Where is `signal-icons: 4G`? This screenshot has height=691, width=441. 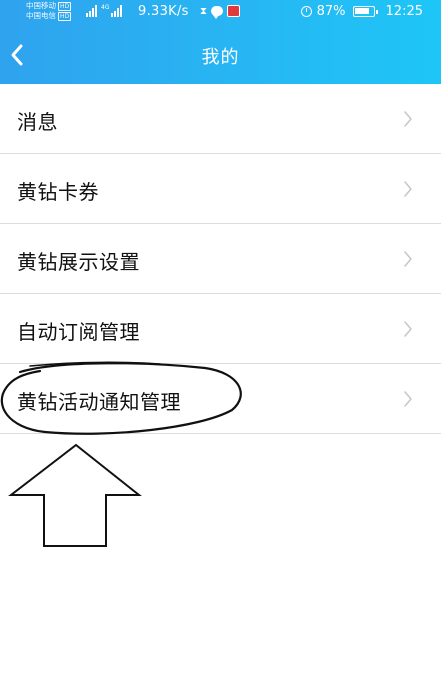
signal-icons: 4G is located at coordinates (104, 10).